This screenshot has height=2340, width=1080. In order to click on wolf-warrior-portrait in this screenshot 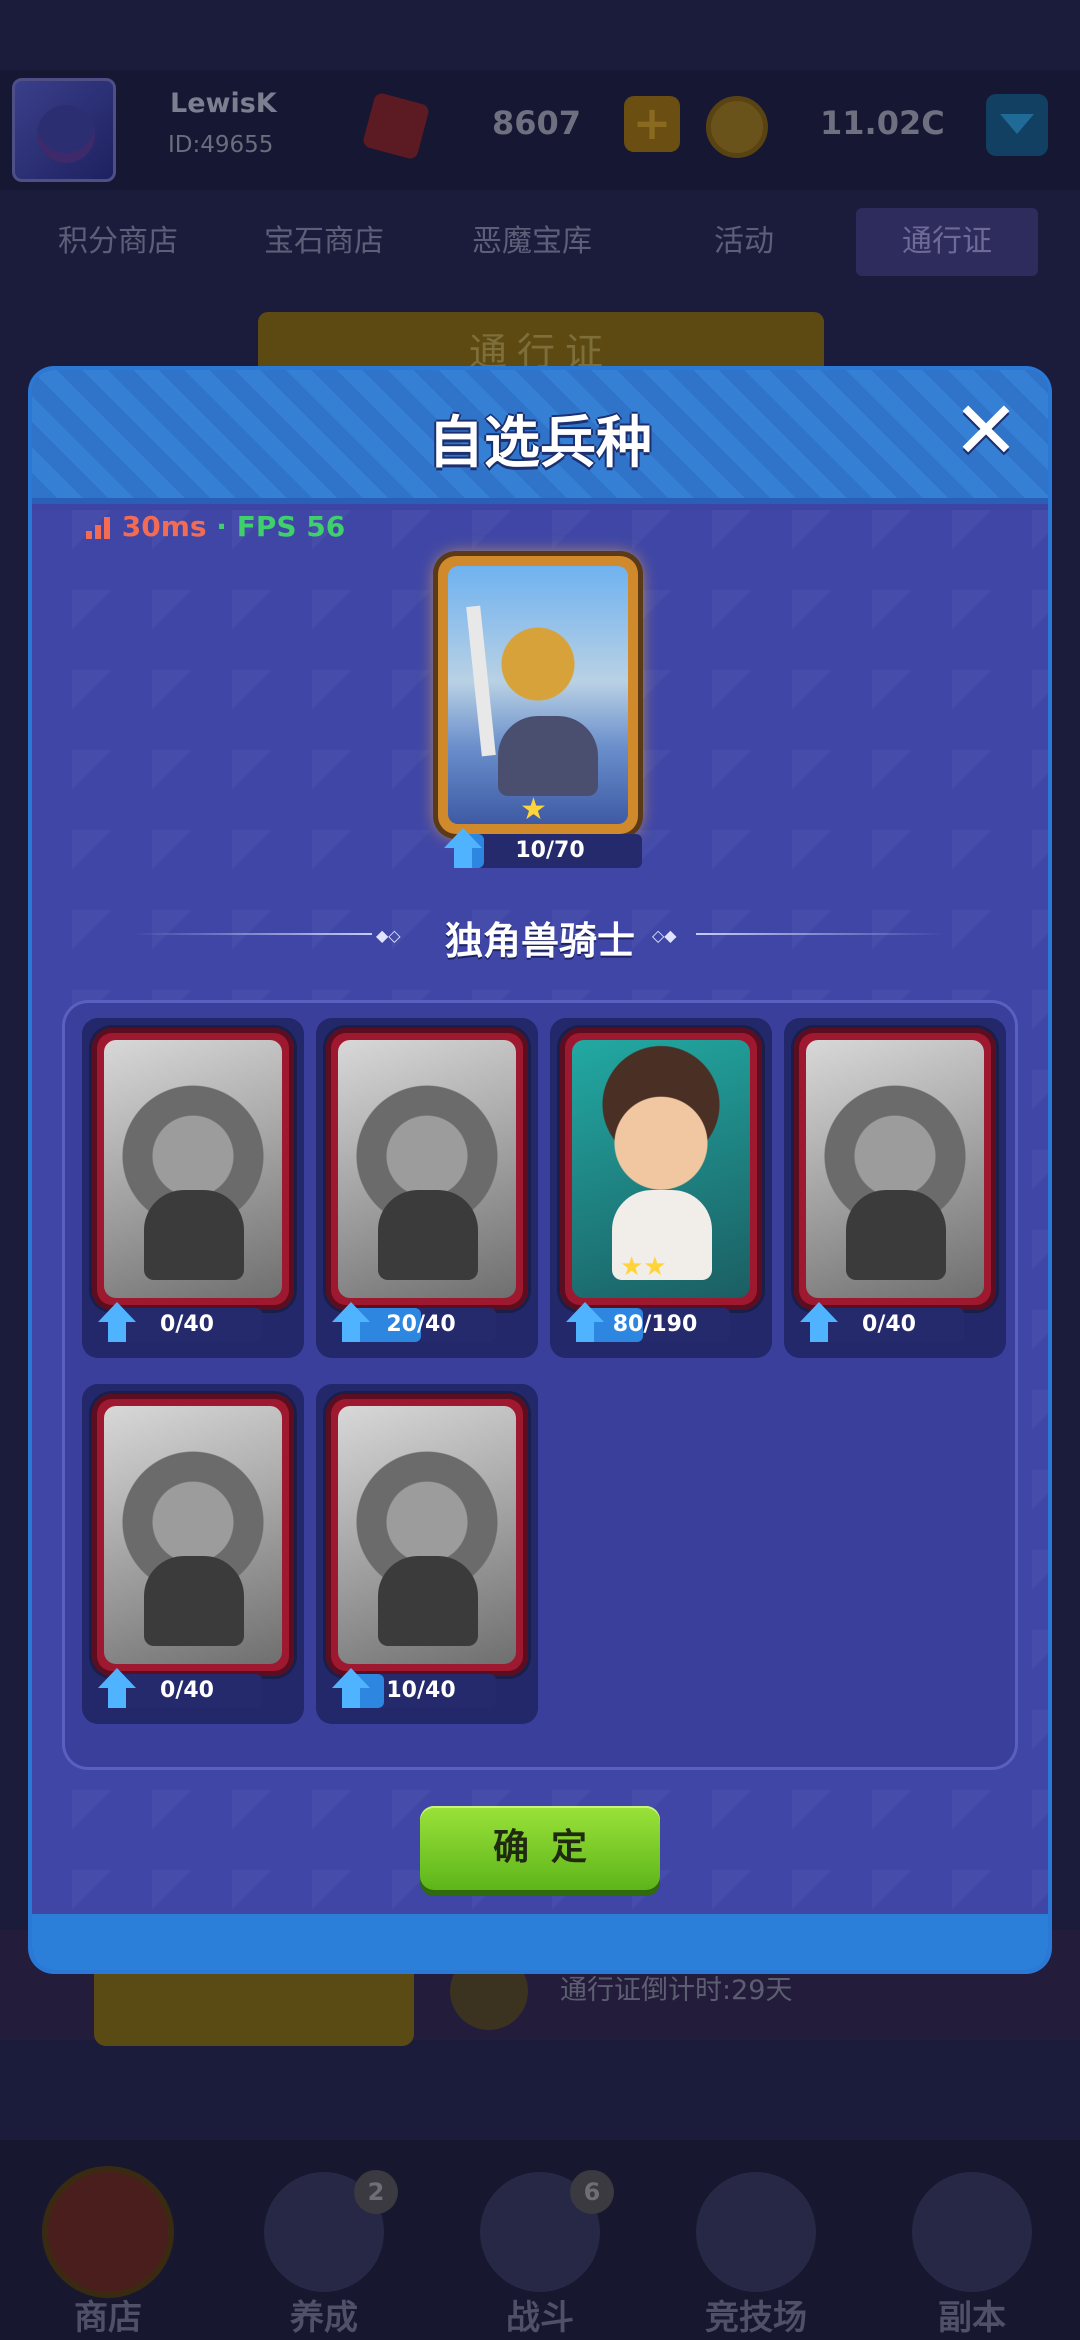, I will do `click(427, 1169)`.